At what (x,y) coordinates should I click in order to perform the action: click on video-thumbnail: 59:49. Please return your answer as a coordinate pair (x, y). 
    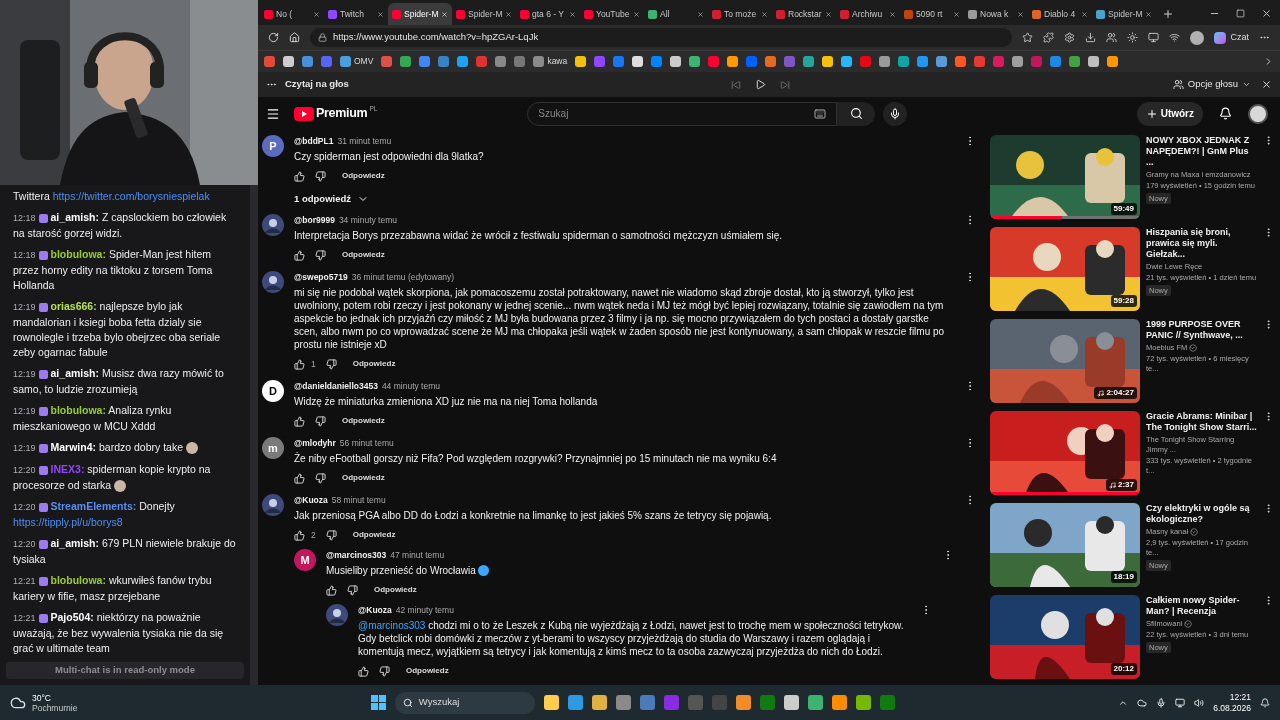
    Looking at the image, I should click on (1065, 177).